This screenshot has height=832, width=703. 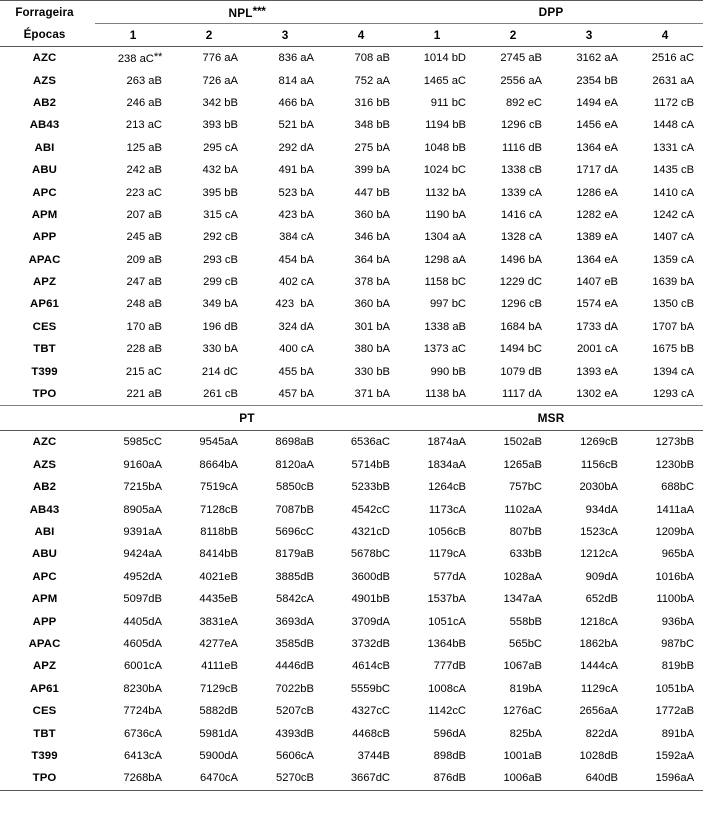 I want to click on cell-apac-c2: 4277eA, so click(x=218, y=643).